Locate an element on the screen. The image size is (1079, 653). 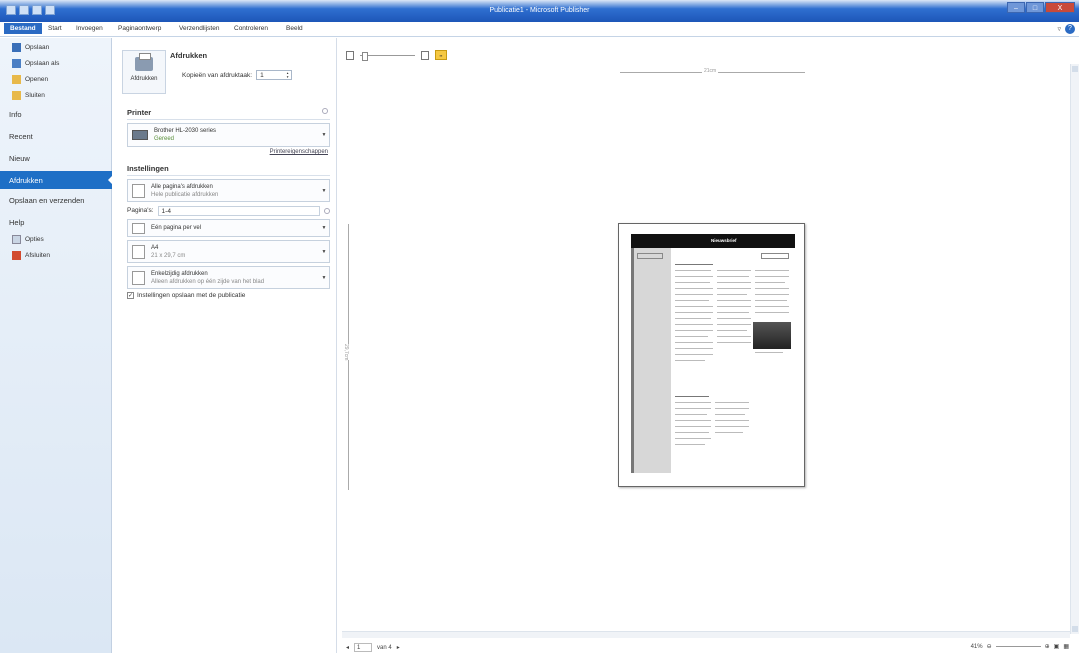
preview-toolbar: ▪▪ is located at coordinates (396, 55).